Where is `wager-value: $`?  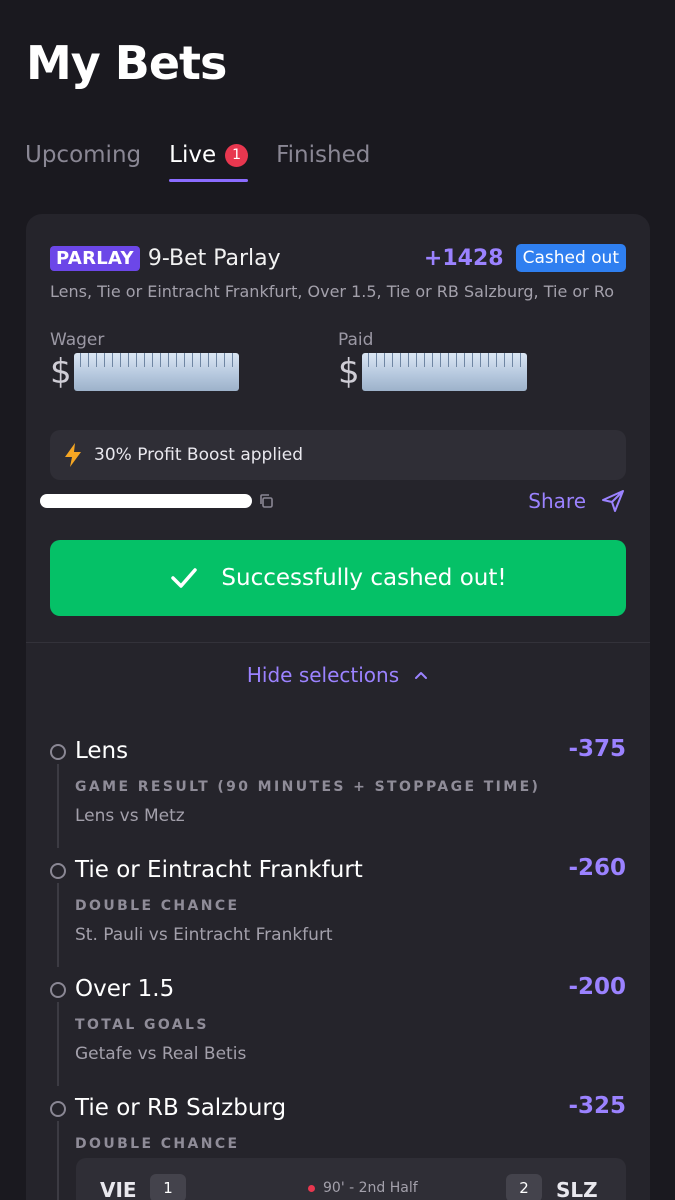
wager-value: $ is located at coordinates (144, 372).